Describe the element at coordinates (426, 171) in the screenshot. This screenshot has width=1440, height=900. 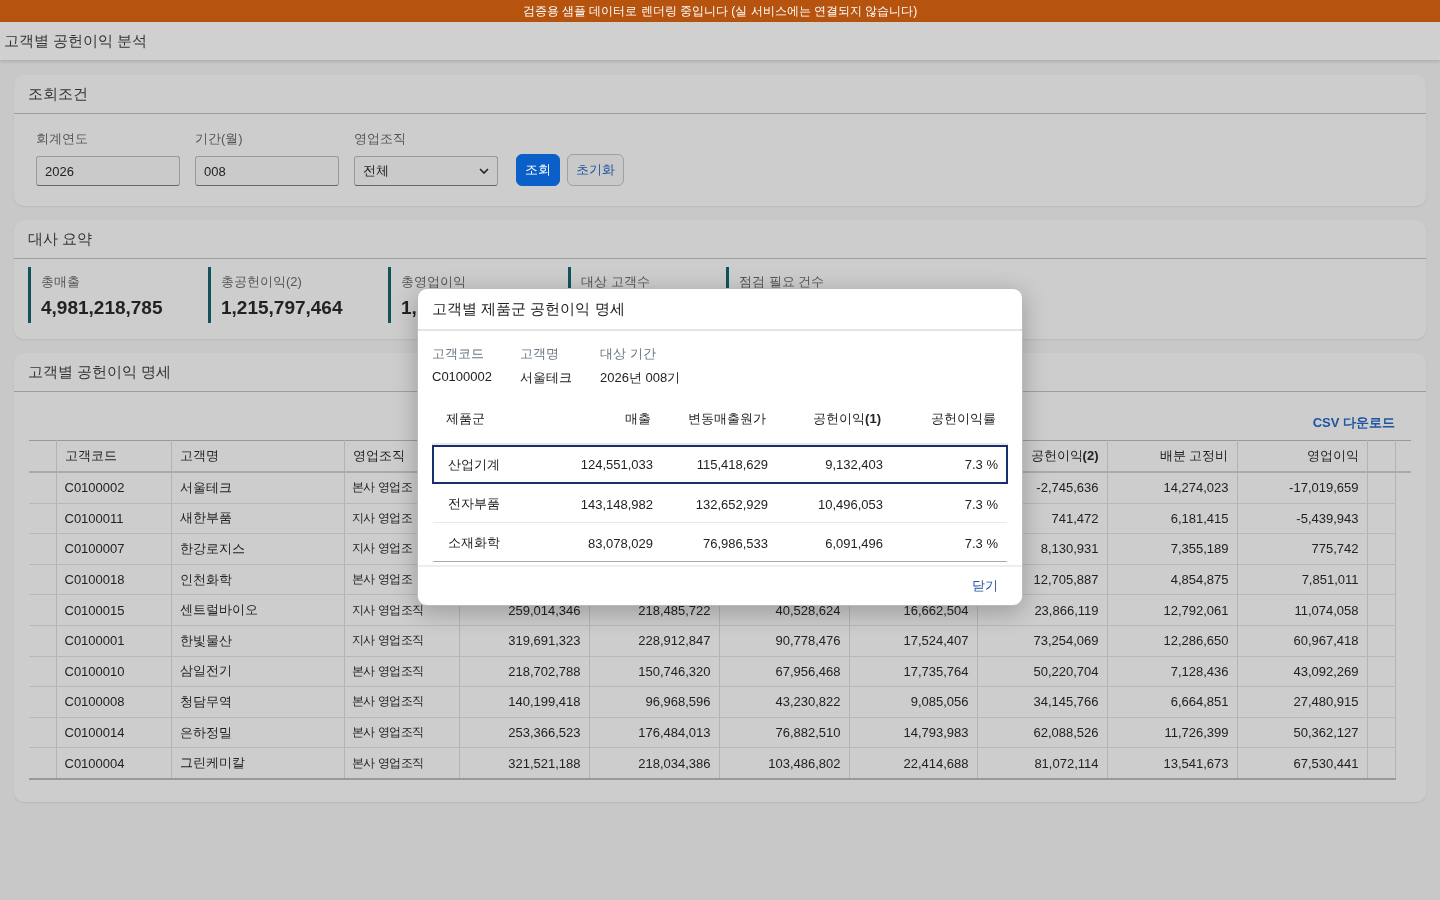
I see `dropdown: 전체` at that location.